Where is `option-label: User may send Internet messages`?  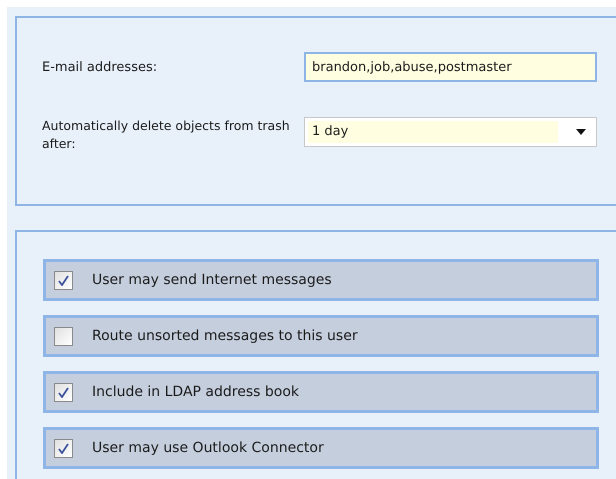
option-label: User may send Internet messages is located at coordinates (212, 280).